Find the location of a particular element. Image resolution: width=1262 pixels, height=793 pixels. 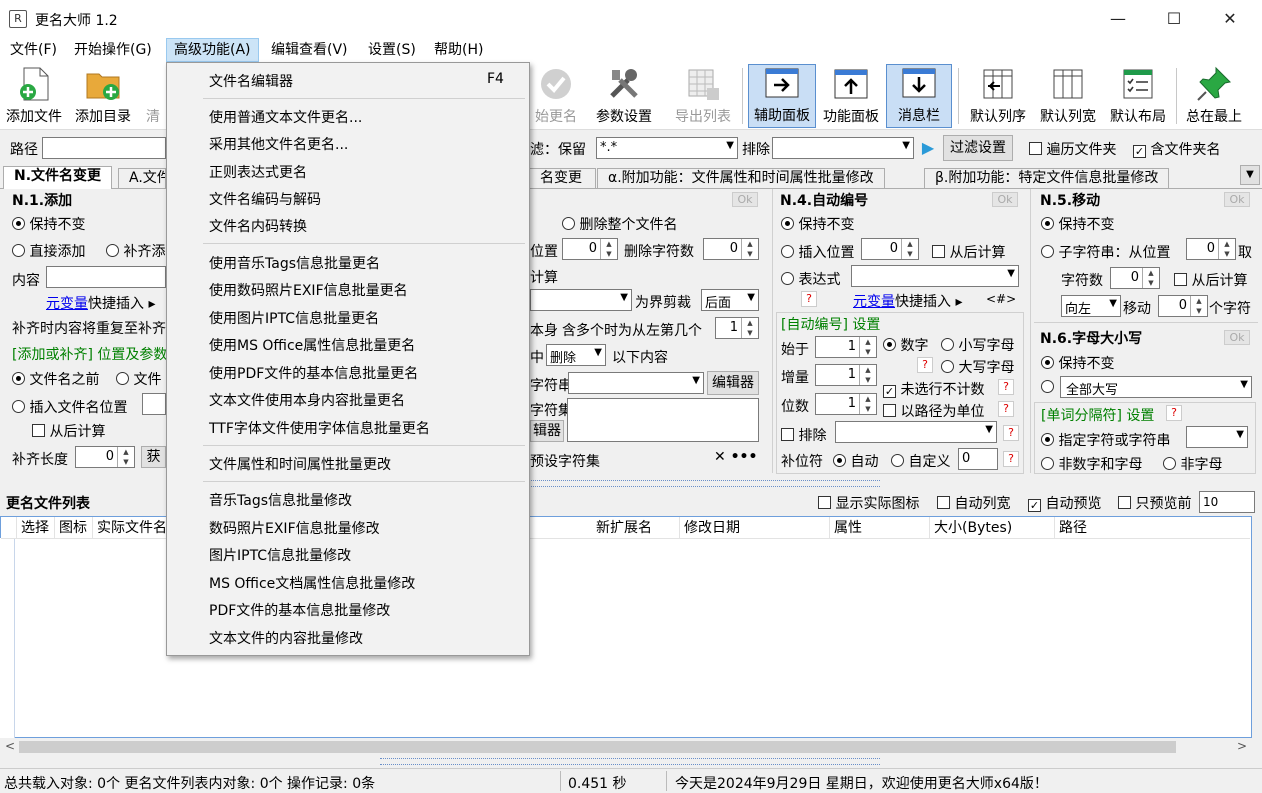

insert-pos-radio: 插入文件名位置 is located at coordinates (69, 407).